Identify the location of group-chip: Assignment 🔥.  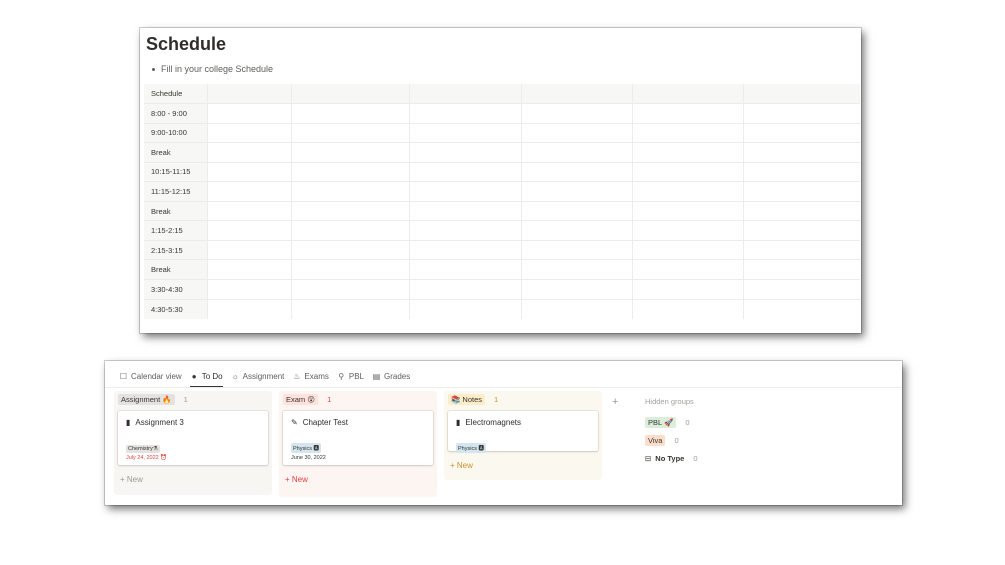
(146, 399).